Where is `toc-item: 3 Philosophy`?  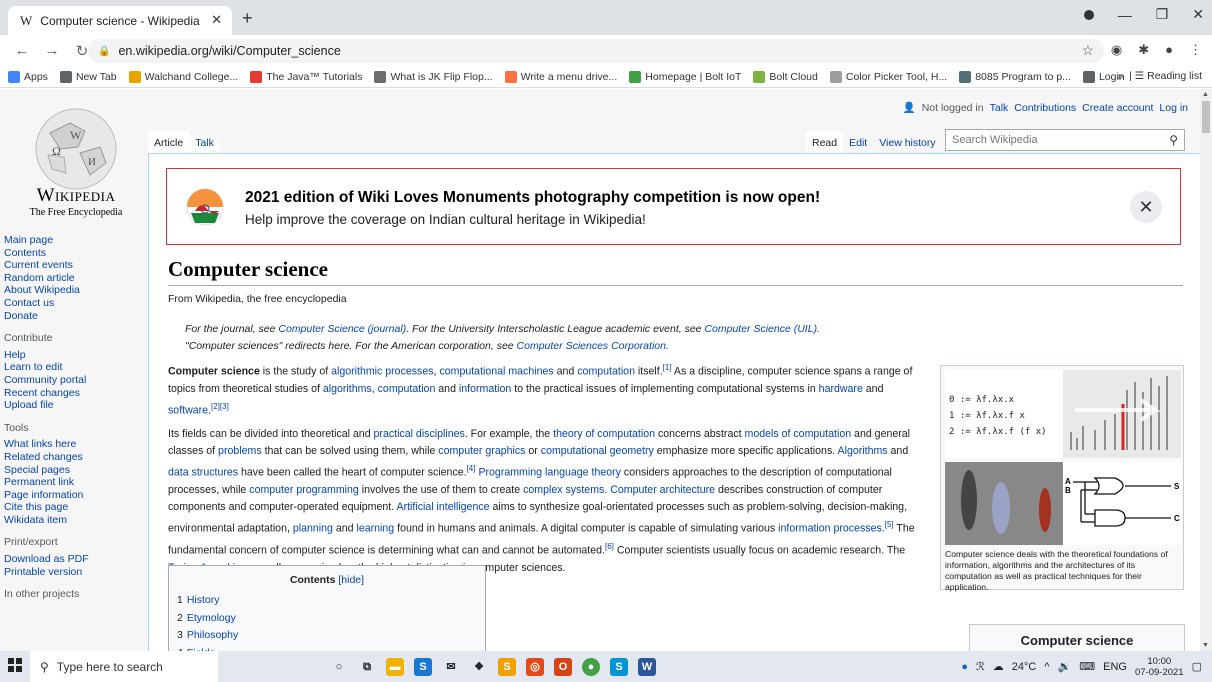
toc-item: 3 Philosophy is located at coordinates (331, 636).